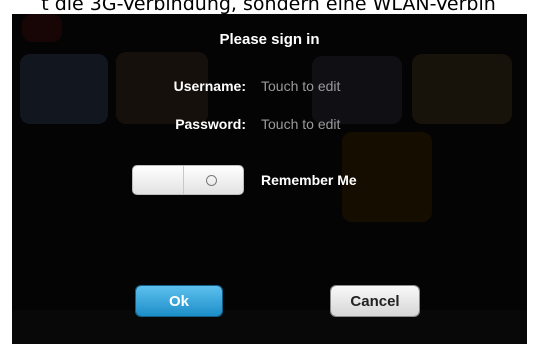 The width and height of the screenshot is (537, 344). What do you see at coordinates (300, 86) in the screenshot?
I see `username-field: Touch to edit` at bounding box center [300, 86].